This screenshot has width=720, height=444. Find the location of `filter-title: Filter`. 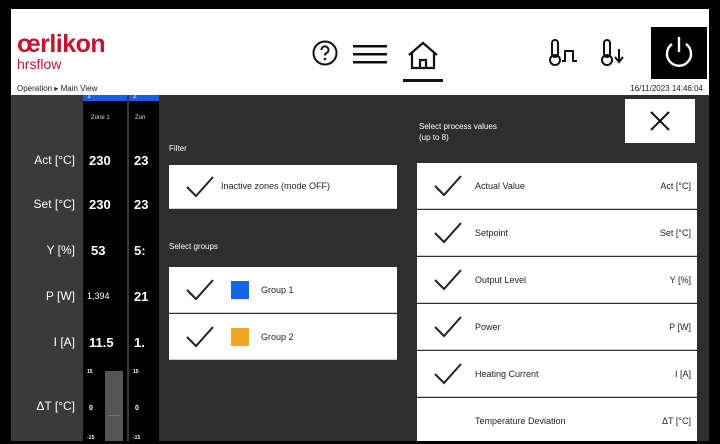

filter-title: Filter is located at coordinates (178, 148).